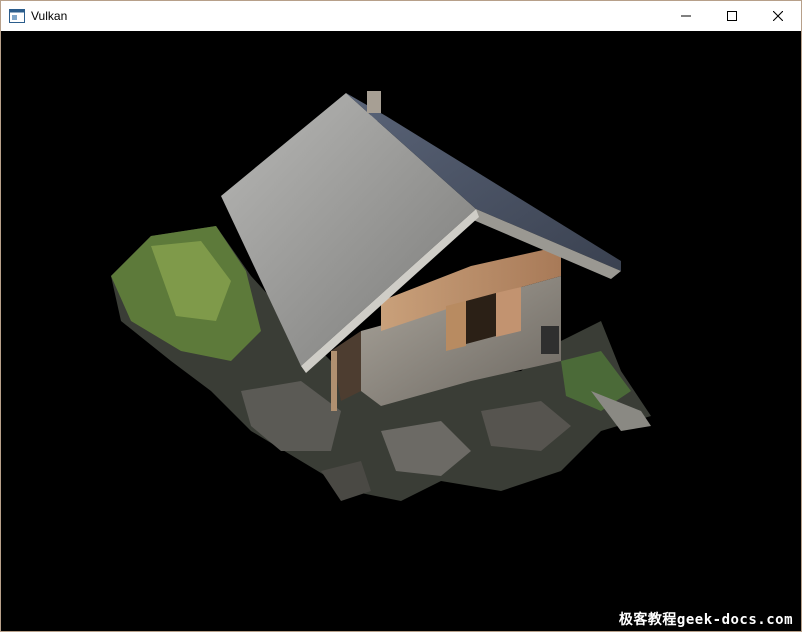  What do you see at coordinates (17, 16) in the screenshot?
I see `app-window-icon` at bounding box center [17, 16].